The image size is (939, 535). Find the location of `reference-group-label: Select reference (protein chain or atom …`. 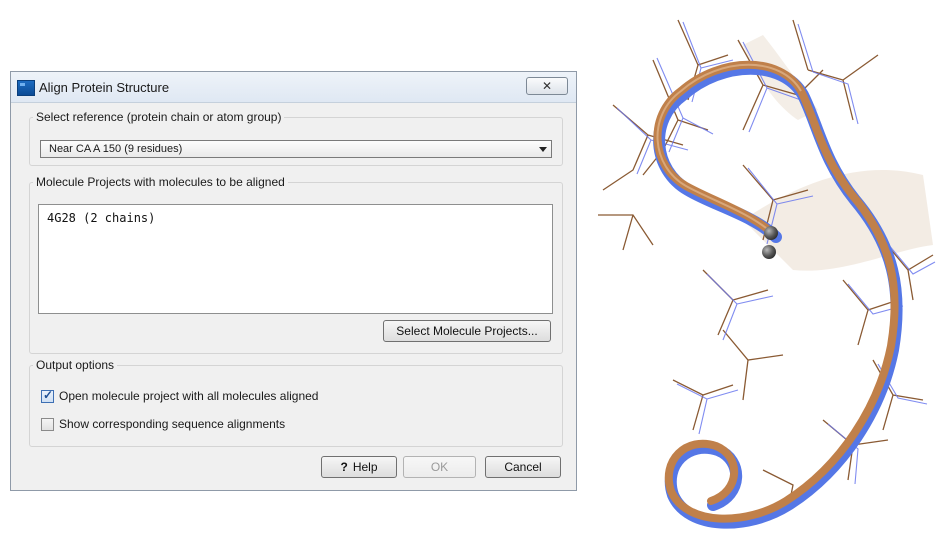

reference-group-label: Select reference (protein chain or atom … is located at coordinates (159, 117).